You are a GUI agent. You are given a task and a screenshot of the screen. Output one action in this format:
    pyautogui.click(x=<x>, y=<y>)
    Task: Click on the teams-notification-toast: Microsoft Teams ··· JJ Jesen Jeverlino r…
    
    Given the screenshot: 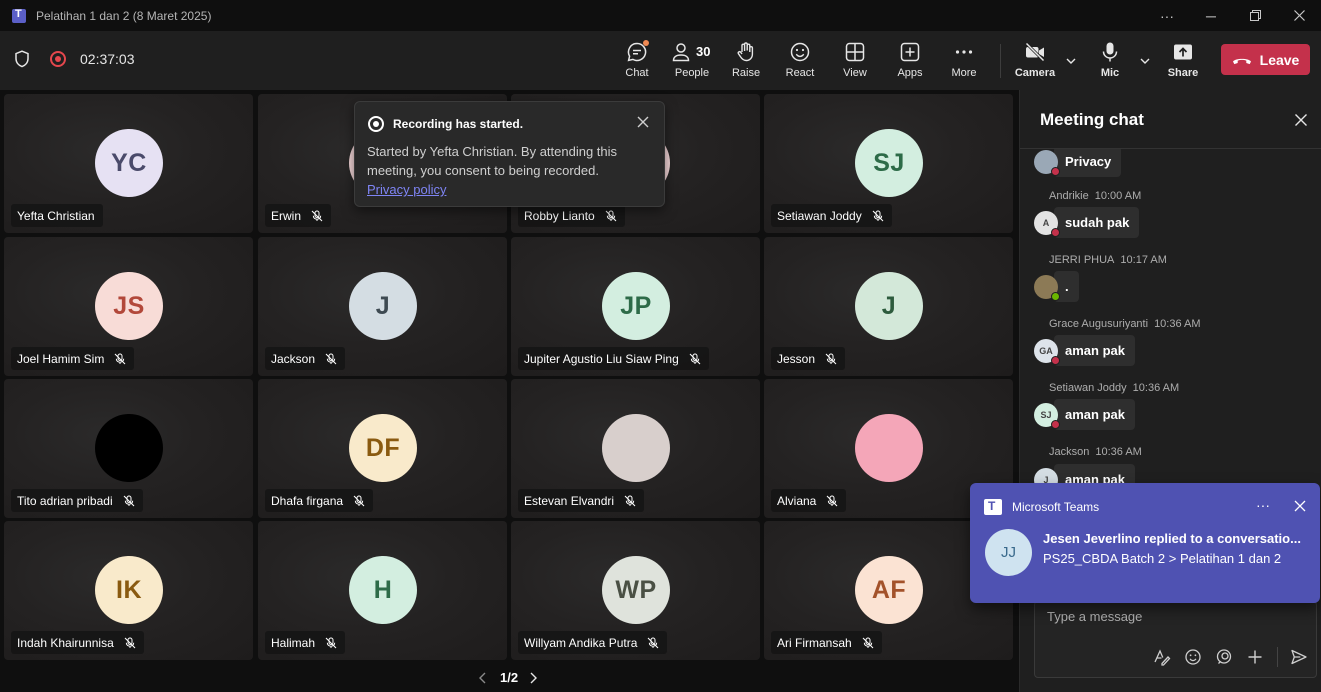 What is the action you would take?
    pyautogui.click(x=1145, y=543)
    